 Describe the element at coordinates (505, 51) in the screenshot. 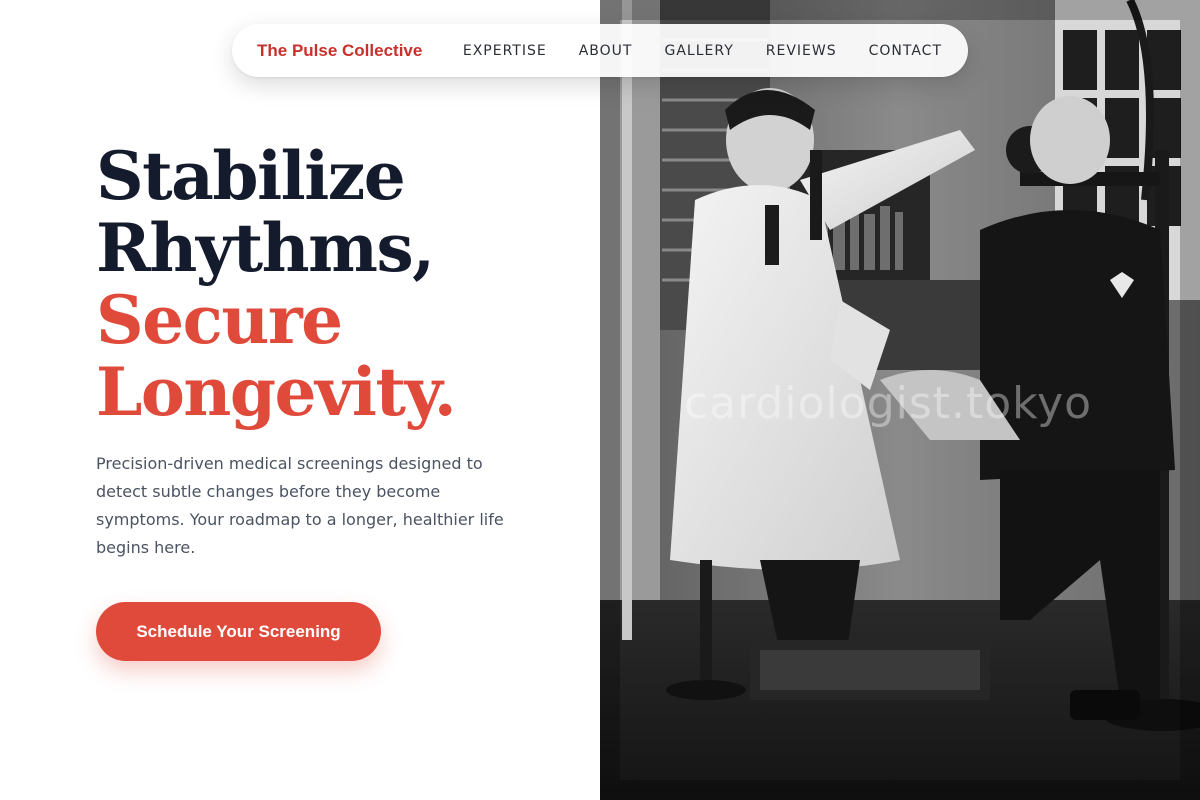

I see `nav-link-expertise: EXPERTISE` at that location.